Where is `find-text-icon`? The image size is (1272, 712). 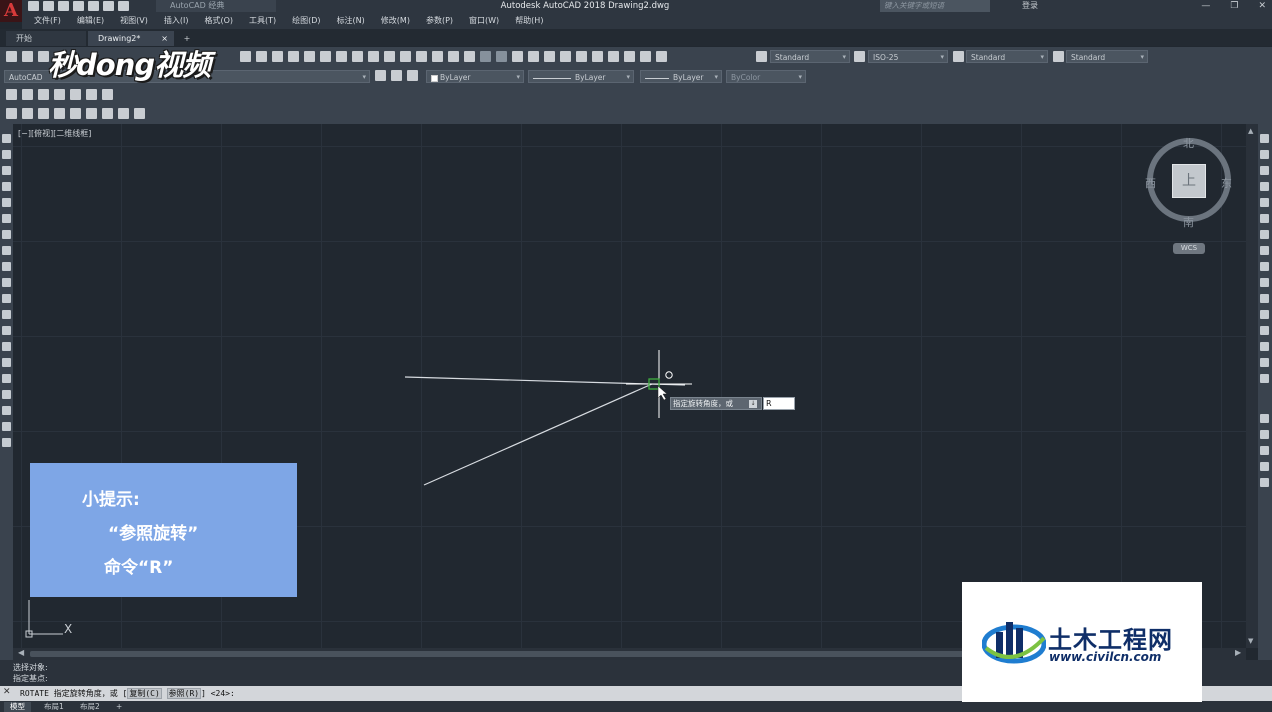 find-text-icon is located at coordinates (59, 113).